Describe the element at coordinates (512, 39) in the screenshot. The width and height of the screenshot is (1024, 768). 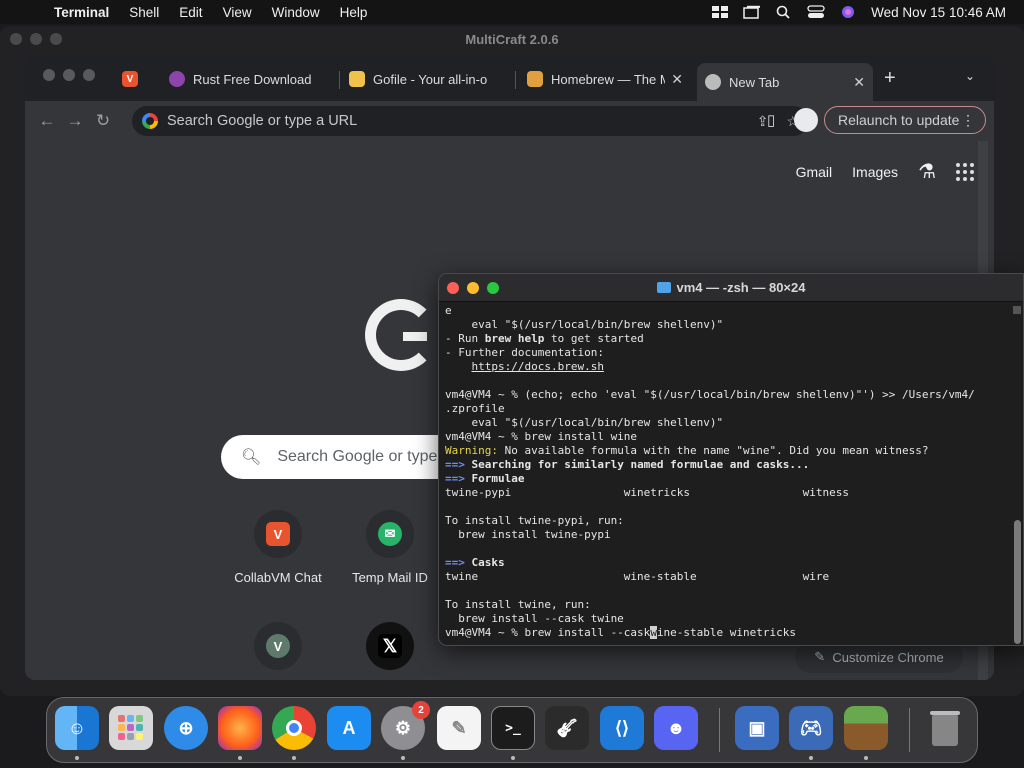
I see `multicraft-window-title: MultiCraft 2.0.6` at that location.